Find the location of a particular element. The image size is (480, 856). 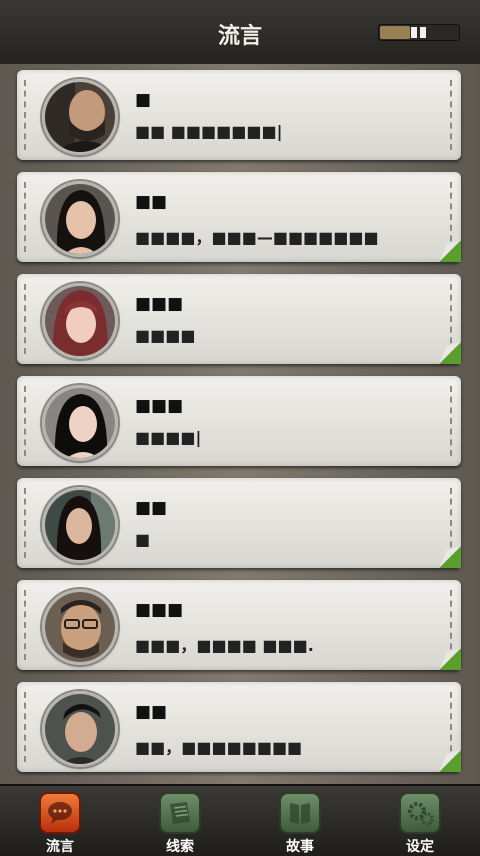

message-preview: ■■ ■■■■■■■| is located at coordinates (209, 131).